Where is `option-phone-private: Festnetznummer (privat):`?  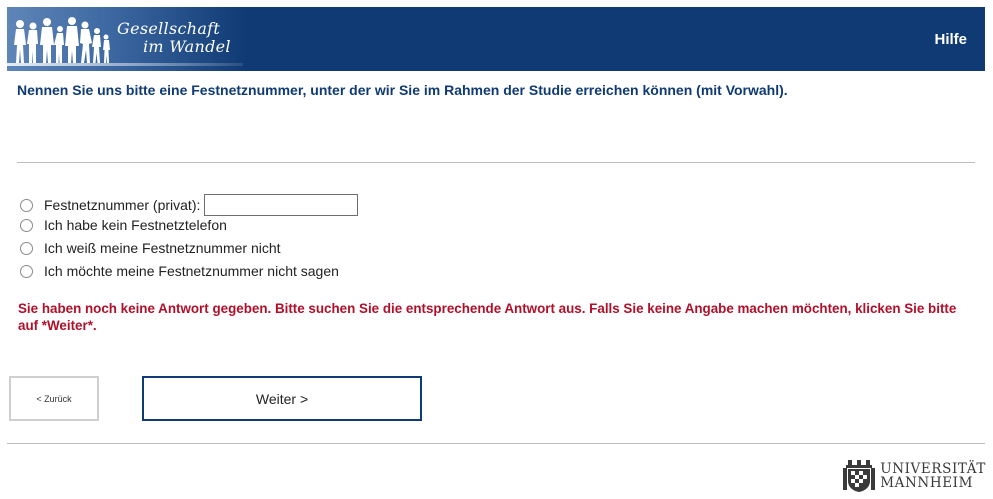
option-phone-private: Festnetznummer (privat): is located at coordinates (189, 205).